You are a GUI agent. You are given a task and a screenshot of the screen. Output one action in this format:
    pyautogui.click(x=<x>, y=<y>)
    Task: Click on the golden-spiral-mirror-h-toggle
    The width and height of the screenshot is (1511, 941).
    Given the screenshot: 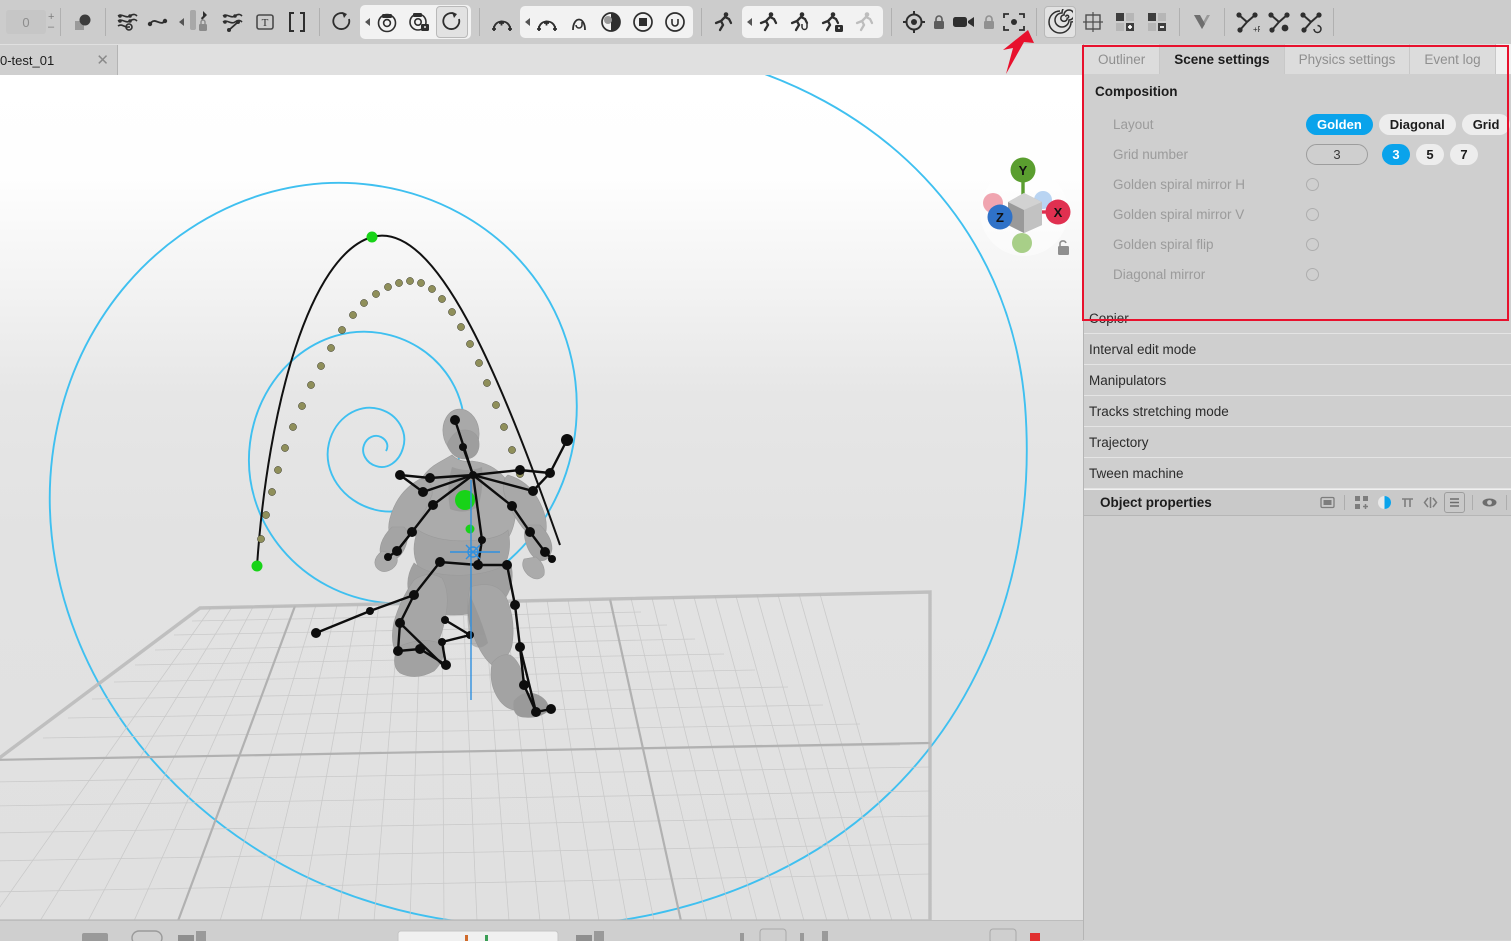 What is the action you would take?
    pyautogui.click(x=1312, y=184)
    